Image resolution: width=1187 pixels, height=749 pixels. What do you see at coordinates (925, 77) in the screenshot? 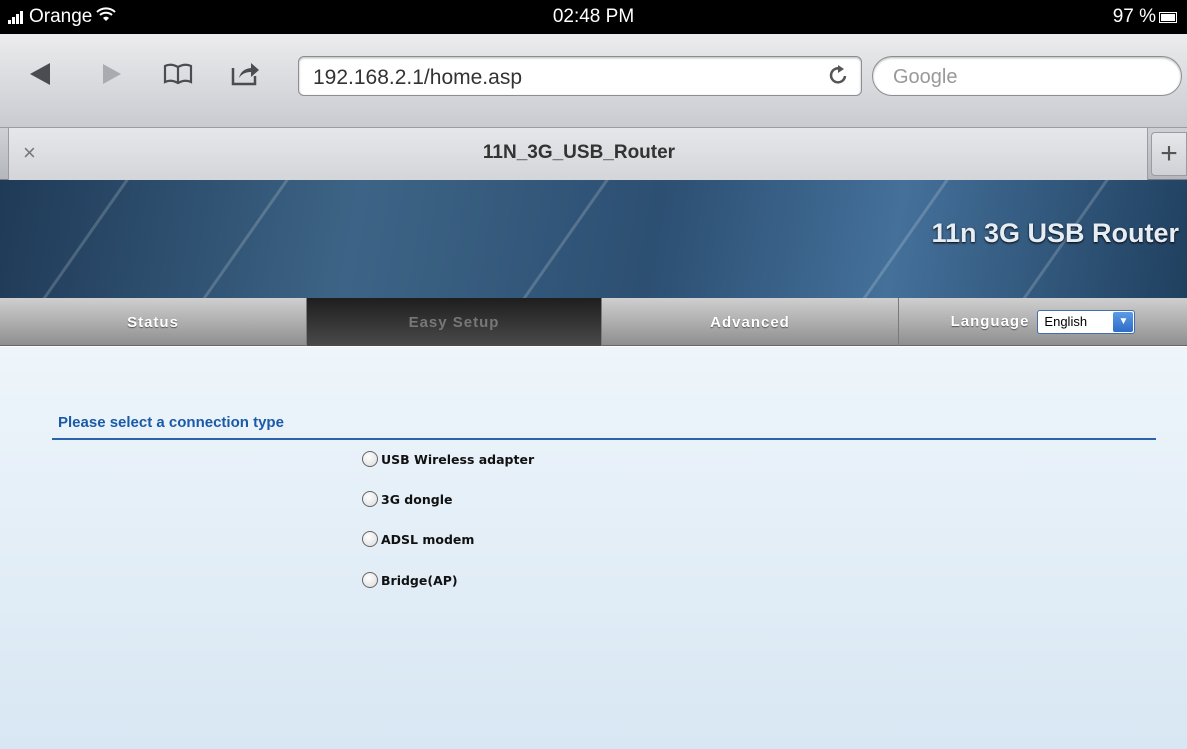
I see `search-placeholder: Google` at bounding box center [925, 77].